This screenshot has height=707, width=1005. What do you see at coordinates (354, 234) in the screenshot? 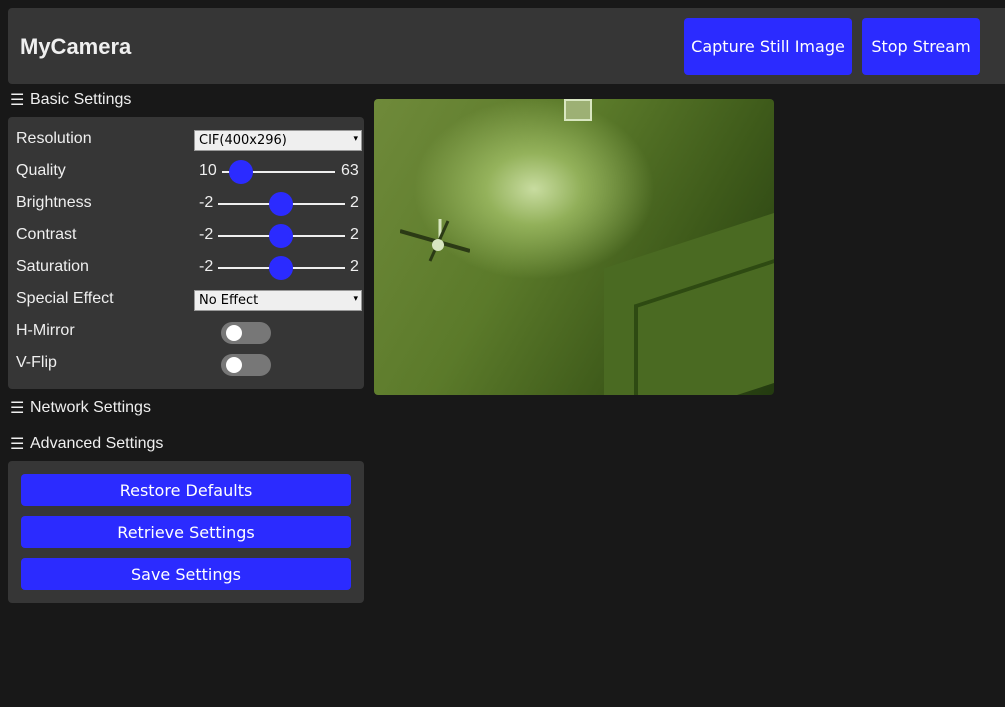
I see `contrast-max: 2` at bounding box center [354, 234].